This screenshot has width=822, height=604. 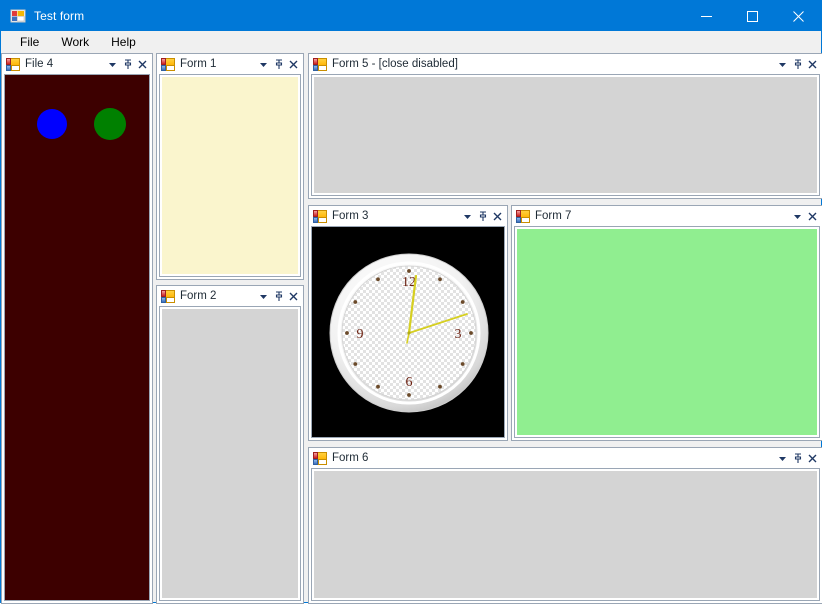 What do you see at coordinates (198, 296) in the screenshot?
I see `panel-form2-title: Form 2` at bounding box center [198, 296].